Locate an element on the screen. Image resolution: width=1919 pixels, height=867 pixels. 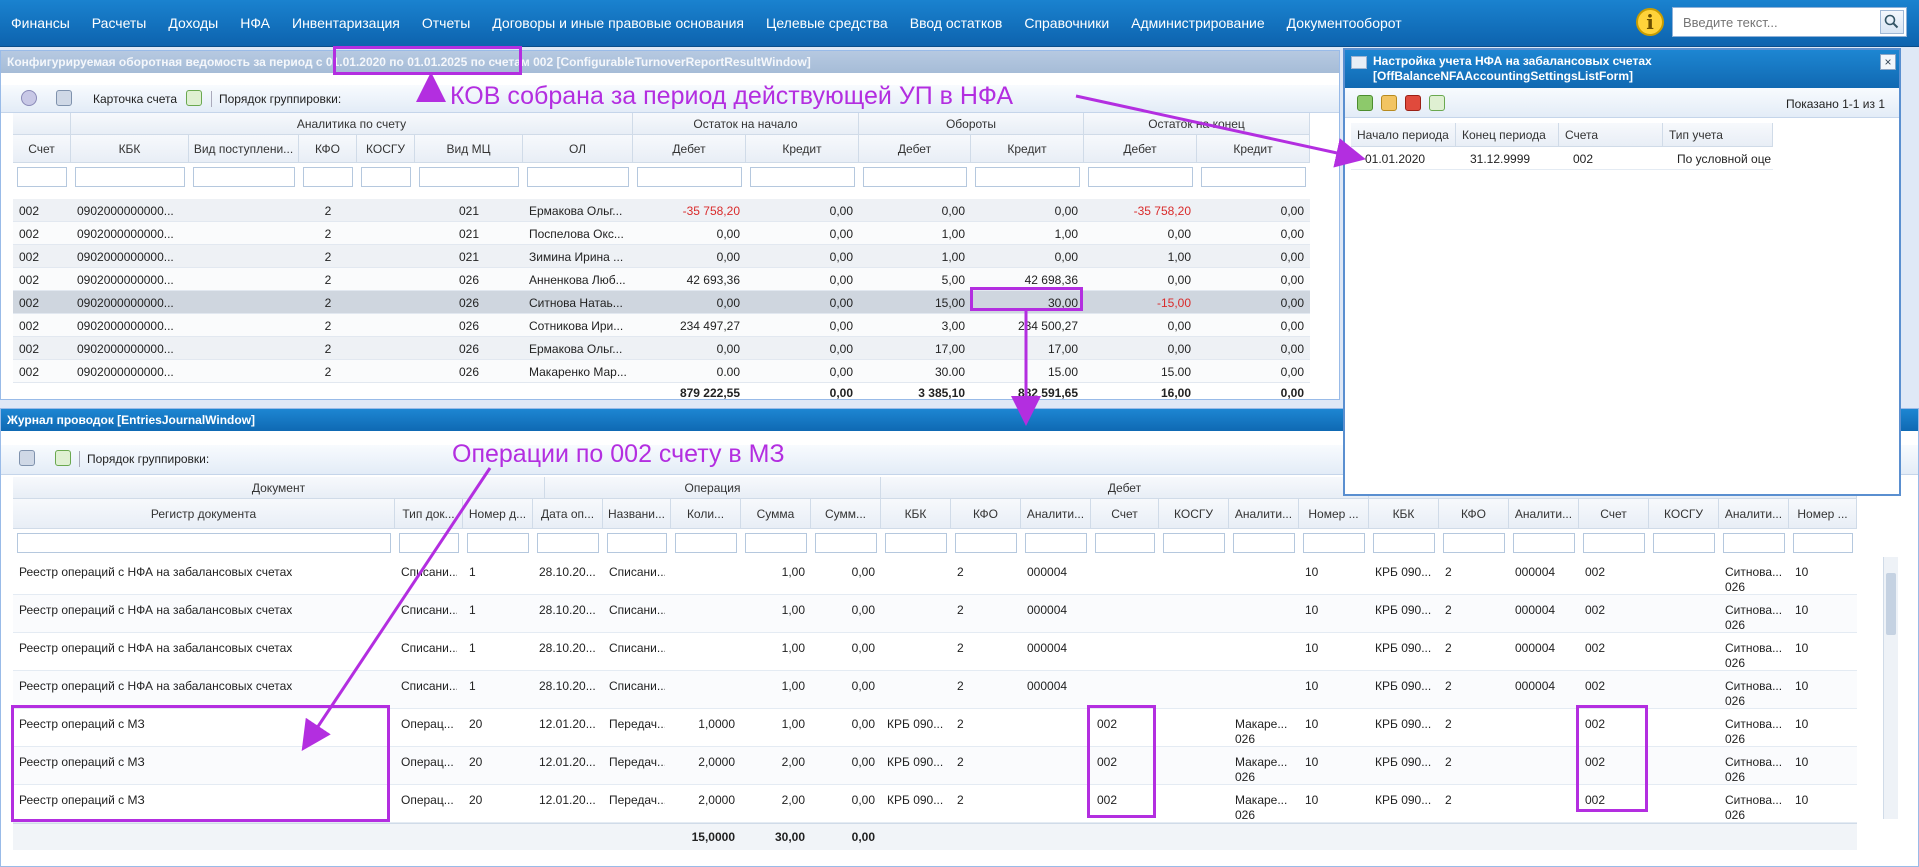
search-input is located at coordinates (1773, 22).